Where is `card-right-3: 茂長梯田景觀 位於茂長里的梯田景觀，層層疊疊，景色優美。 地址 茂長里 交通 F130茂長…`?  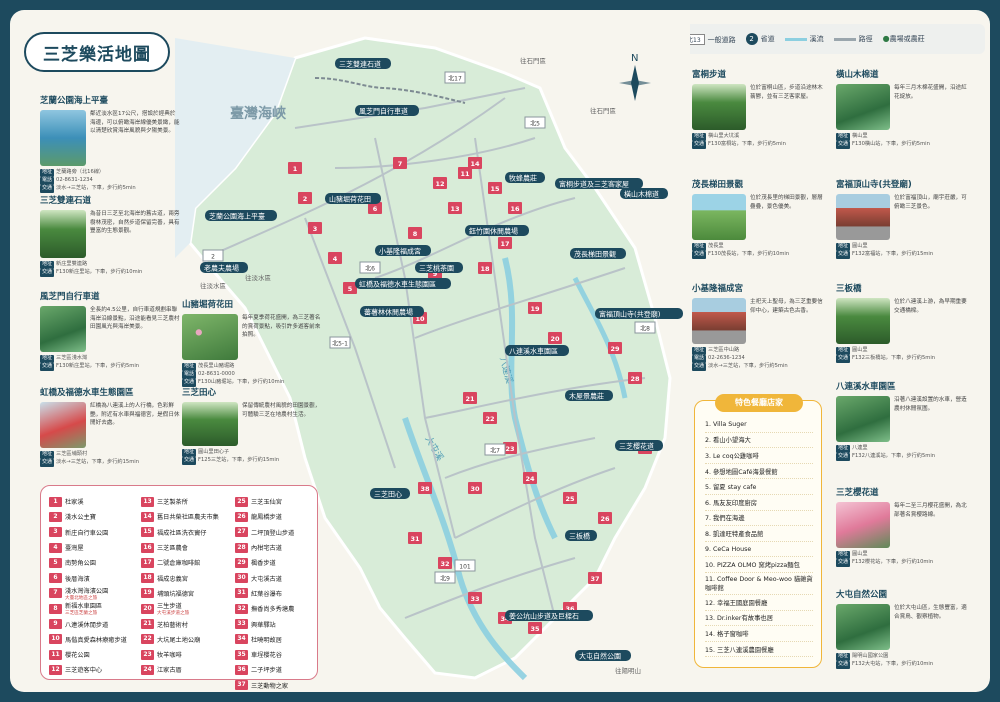 card-right-3: 茂長梯田景觀 位於茂長里的梯田景觀，層層疊疊，景色優美。 地址 茂長里 交通 F130茂長… is located at coordinates (760, 219).